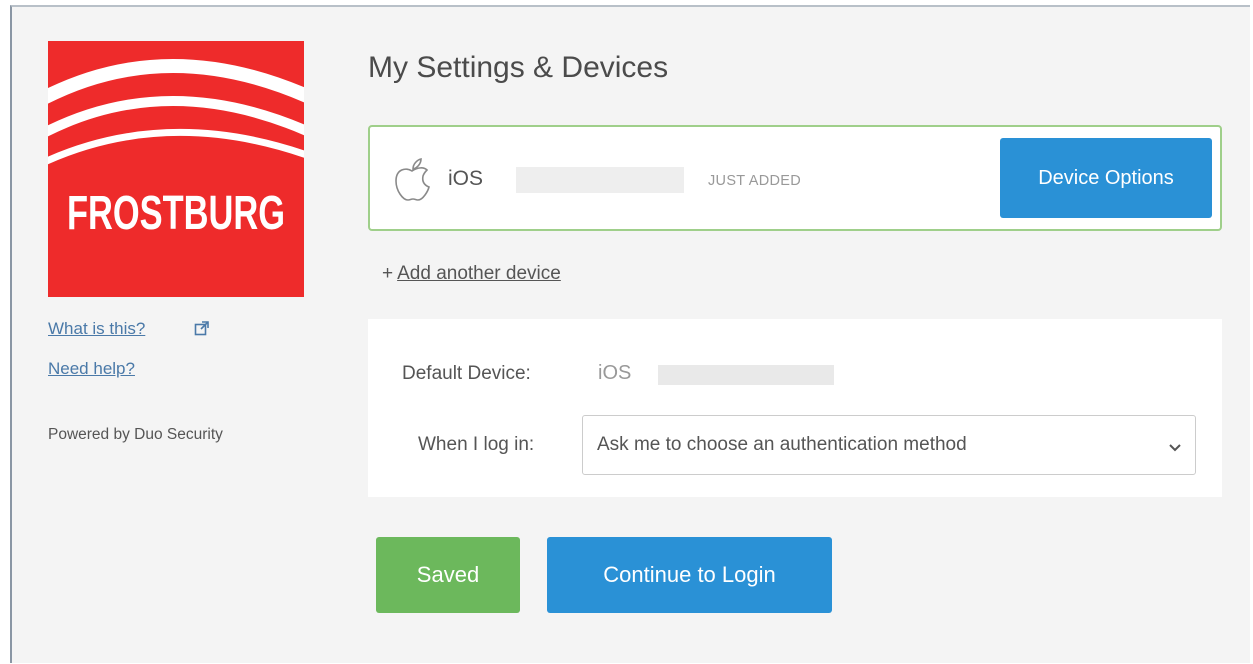 This screenshot has height=664, width=1253. I want to click on device-card: iOS JUST ADDED Device Options, so click(795, 178).